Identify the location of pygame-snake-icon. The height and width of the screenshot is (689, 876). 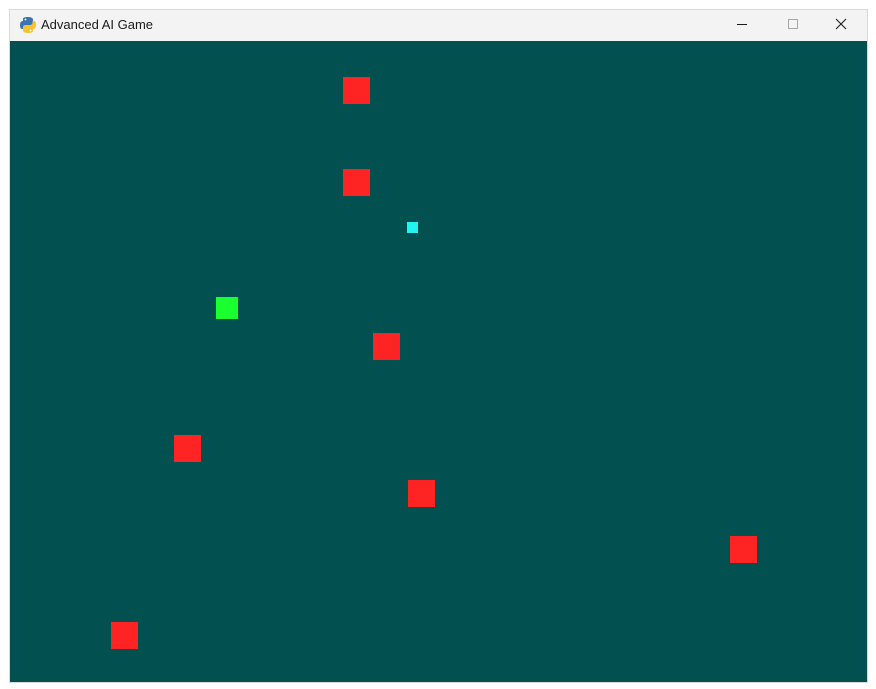
(28, 25).